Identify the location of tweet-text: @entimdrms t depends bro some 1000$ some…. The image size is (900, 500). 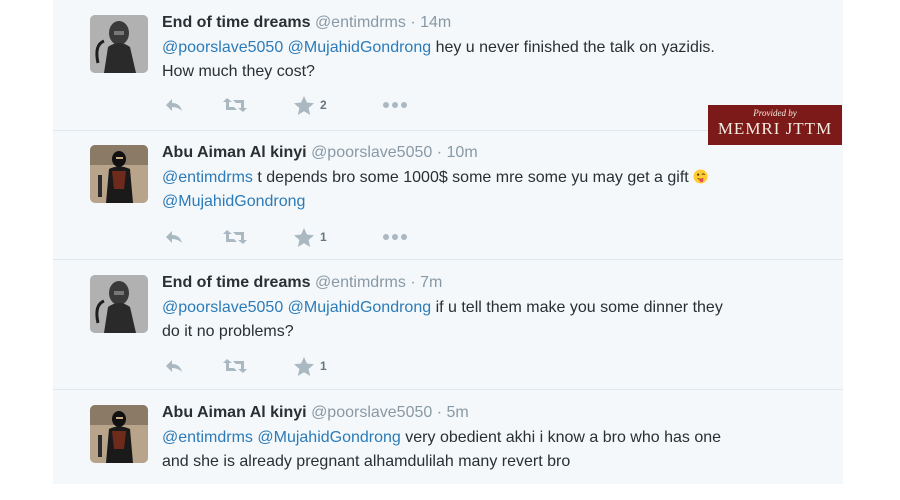
(482, 190).